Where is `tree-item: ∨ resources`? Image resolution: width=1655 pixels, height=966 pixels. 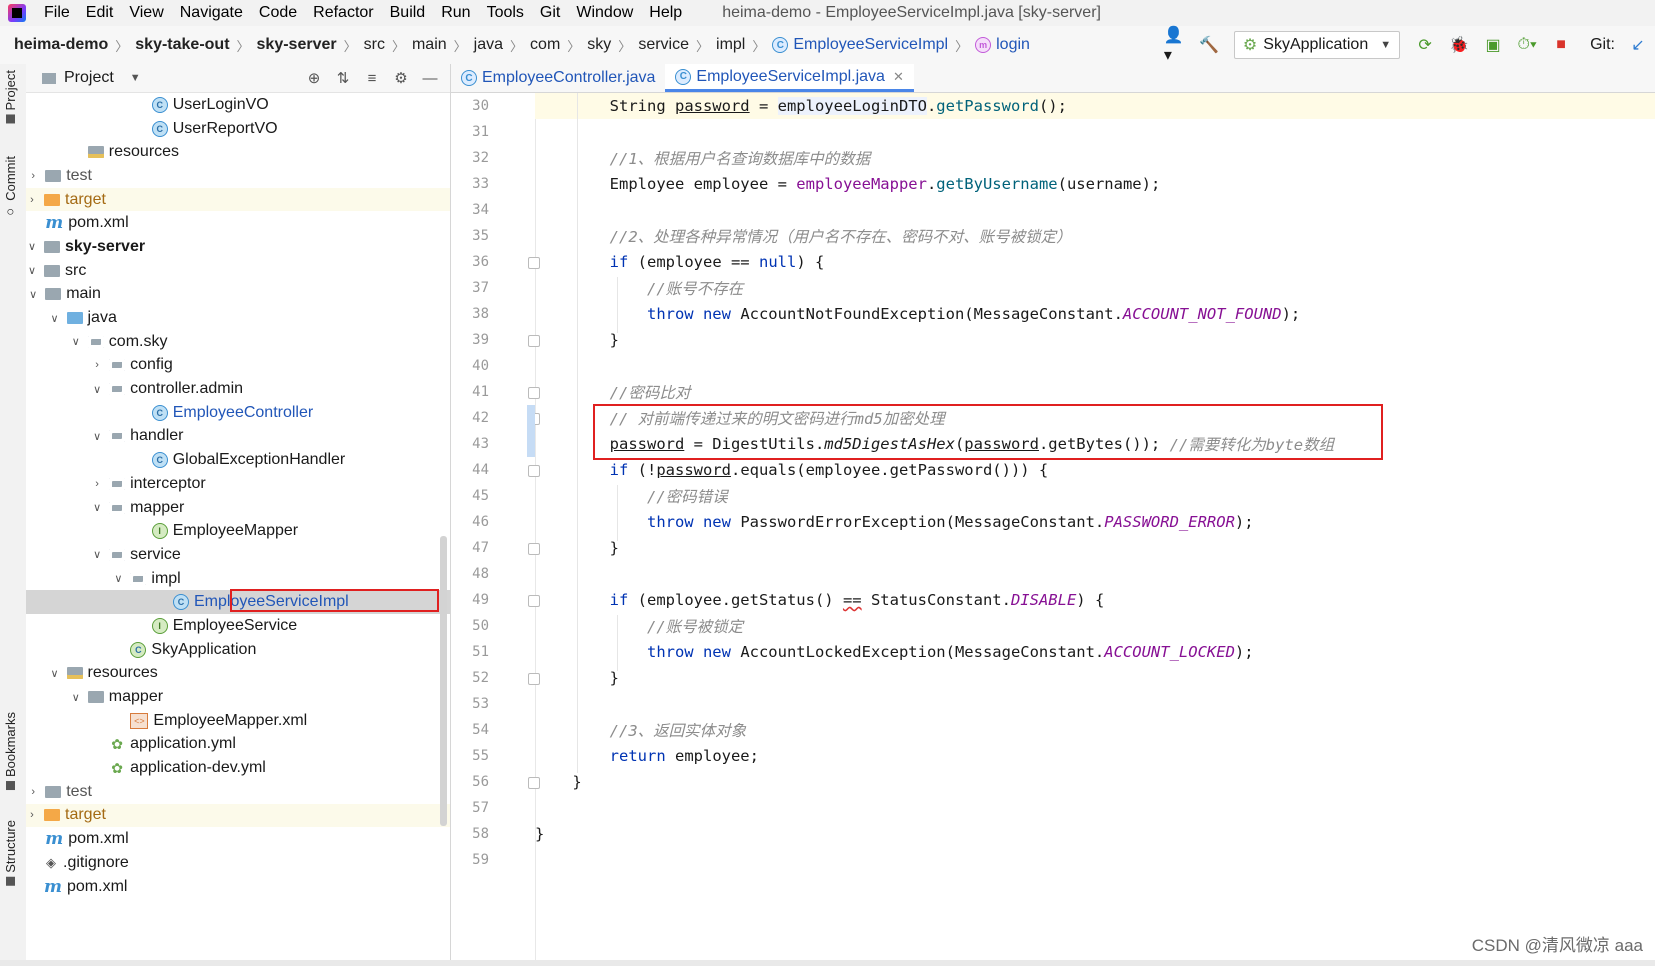 tree-item: ∨ resources is located at coordinates (238, 674).